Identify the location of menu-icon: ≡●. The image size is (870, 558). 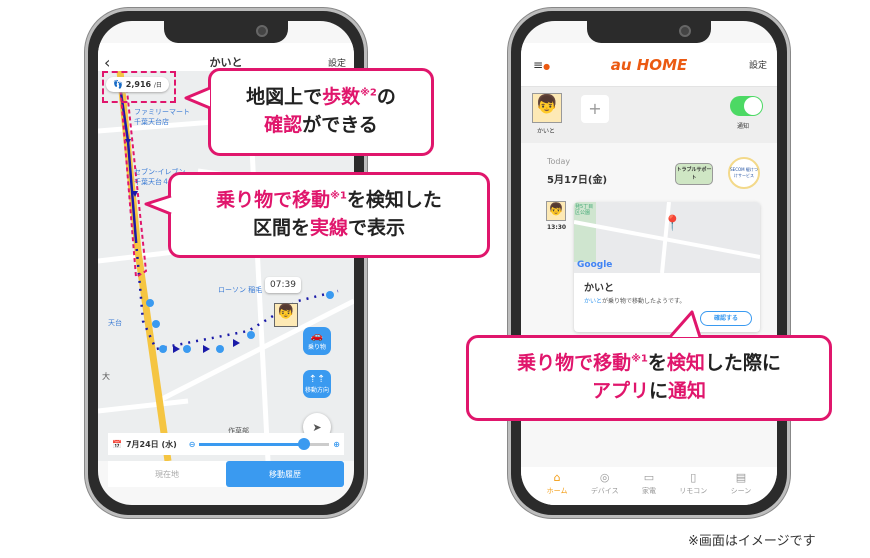
(541, 65).